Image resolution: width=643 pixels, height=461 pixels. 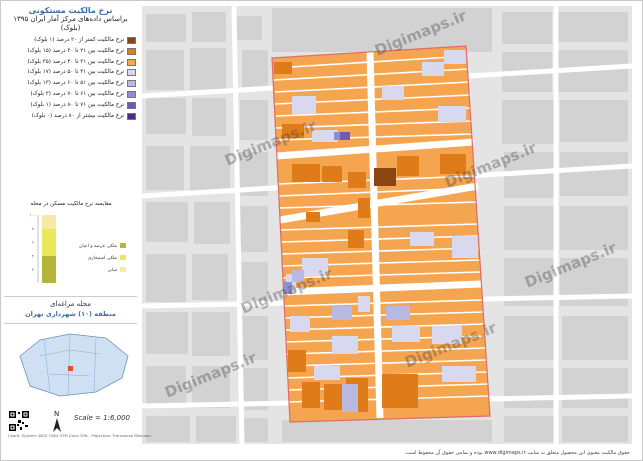 I want to click on chart-legend-label: ملکی استیجاری, so click(x=103, y=258).